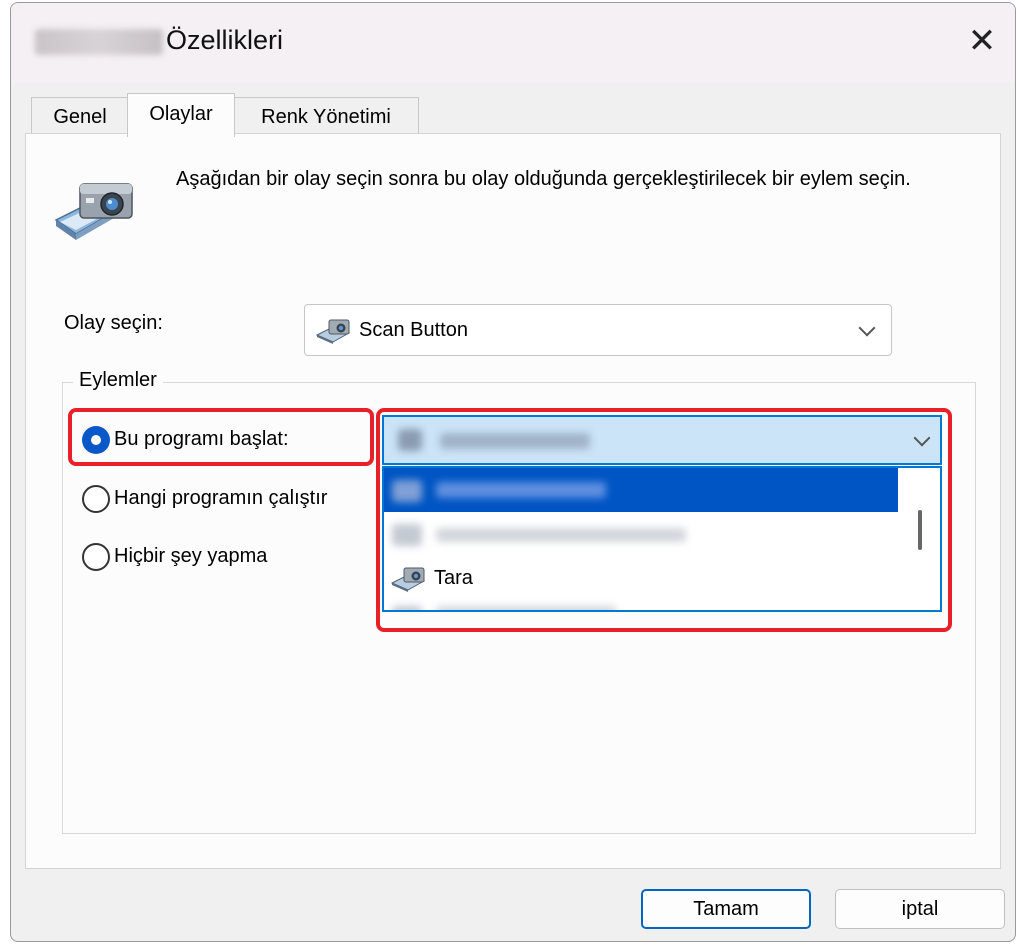 The width and height of the screenshot is (1018, 947). Describe the element at coordinates (513, 43) in the screenshot. I see `title-bar: Özellikleri ✕` at that location.